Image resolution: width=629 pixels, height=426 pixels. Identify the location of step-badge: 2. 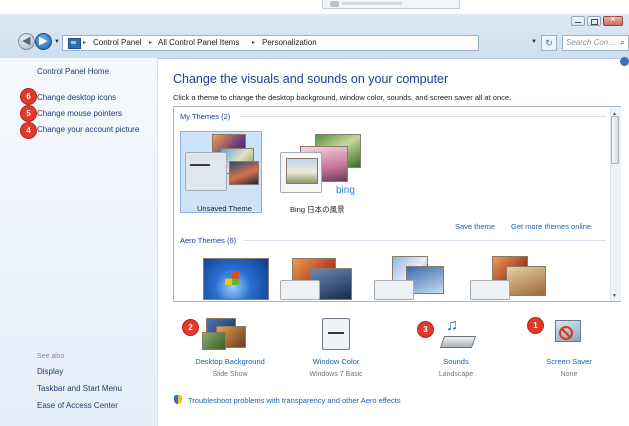
(190, 327).